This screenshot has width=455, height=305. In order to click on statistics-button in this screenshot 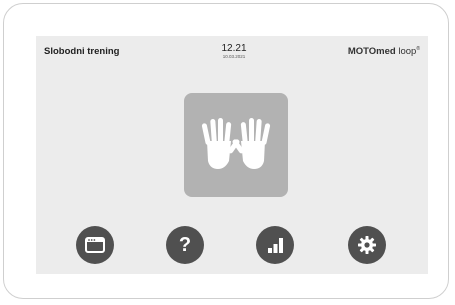, I will do `click(275, 245)`.